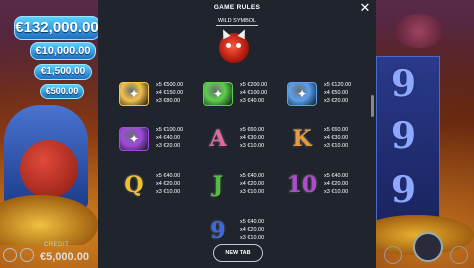  Describe the element at coordinates (218, 94) in the screenshot. I see `green-gem-icon: ✦` at that location.